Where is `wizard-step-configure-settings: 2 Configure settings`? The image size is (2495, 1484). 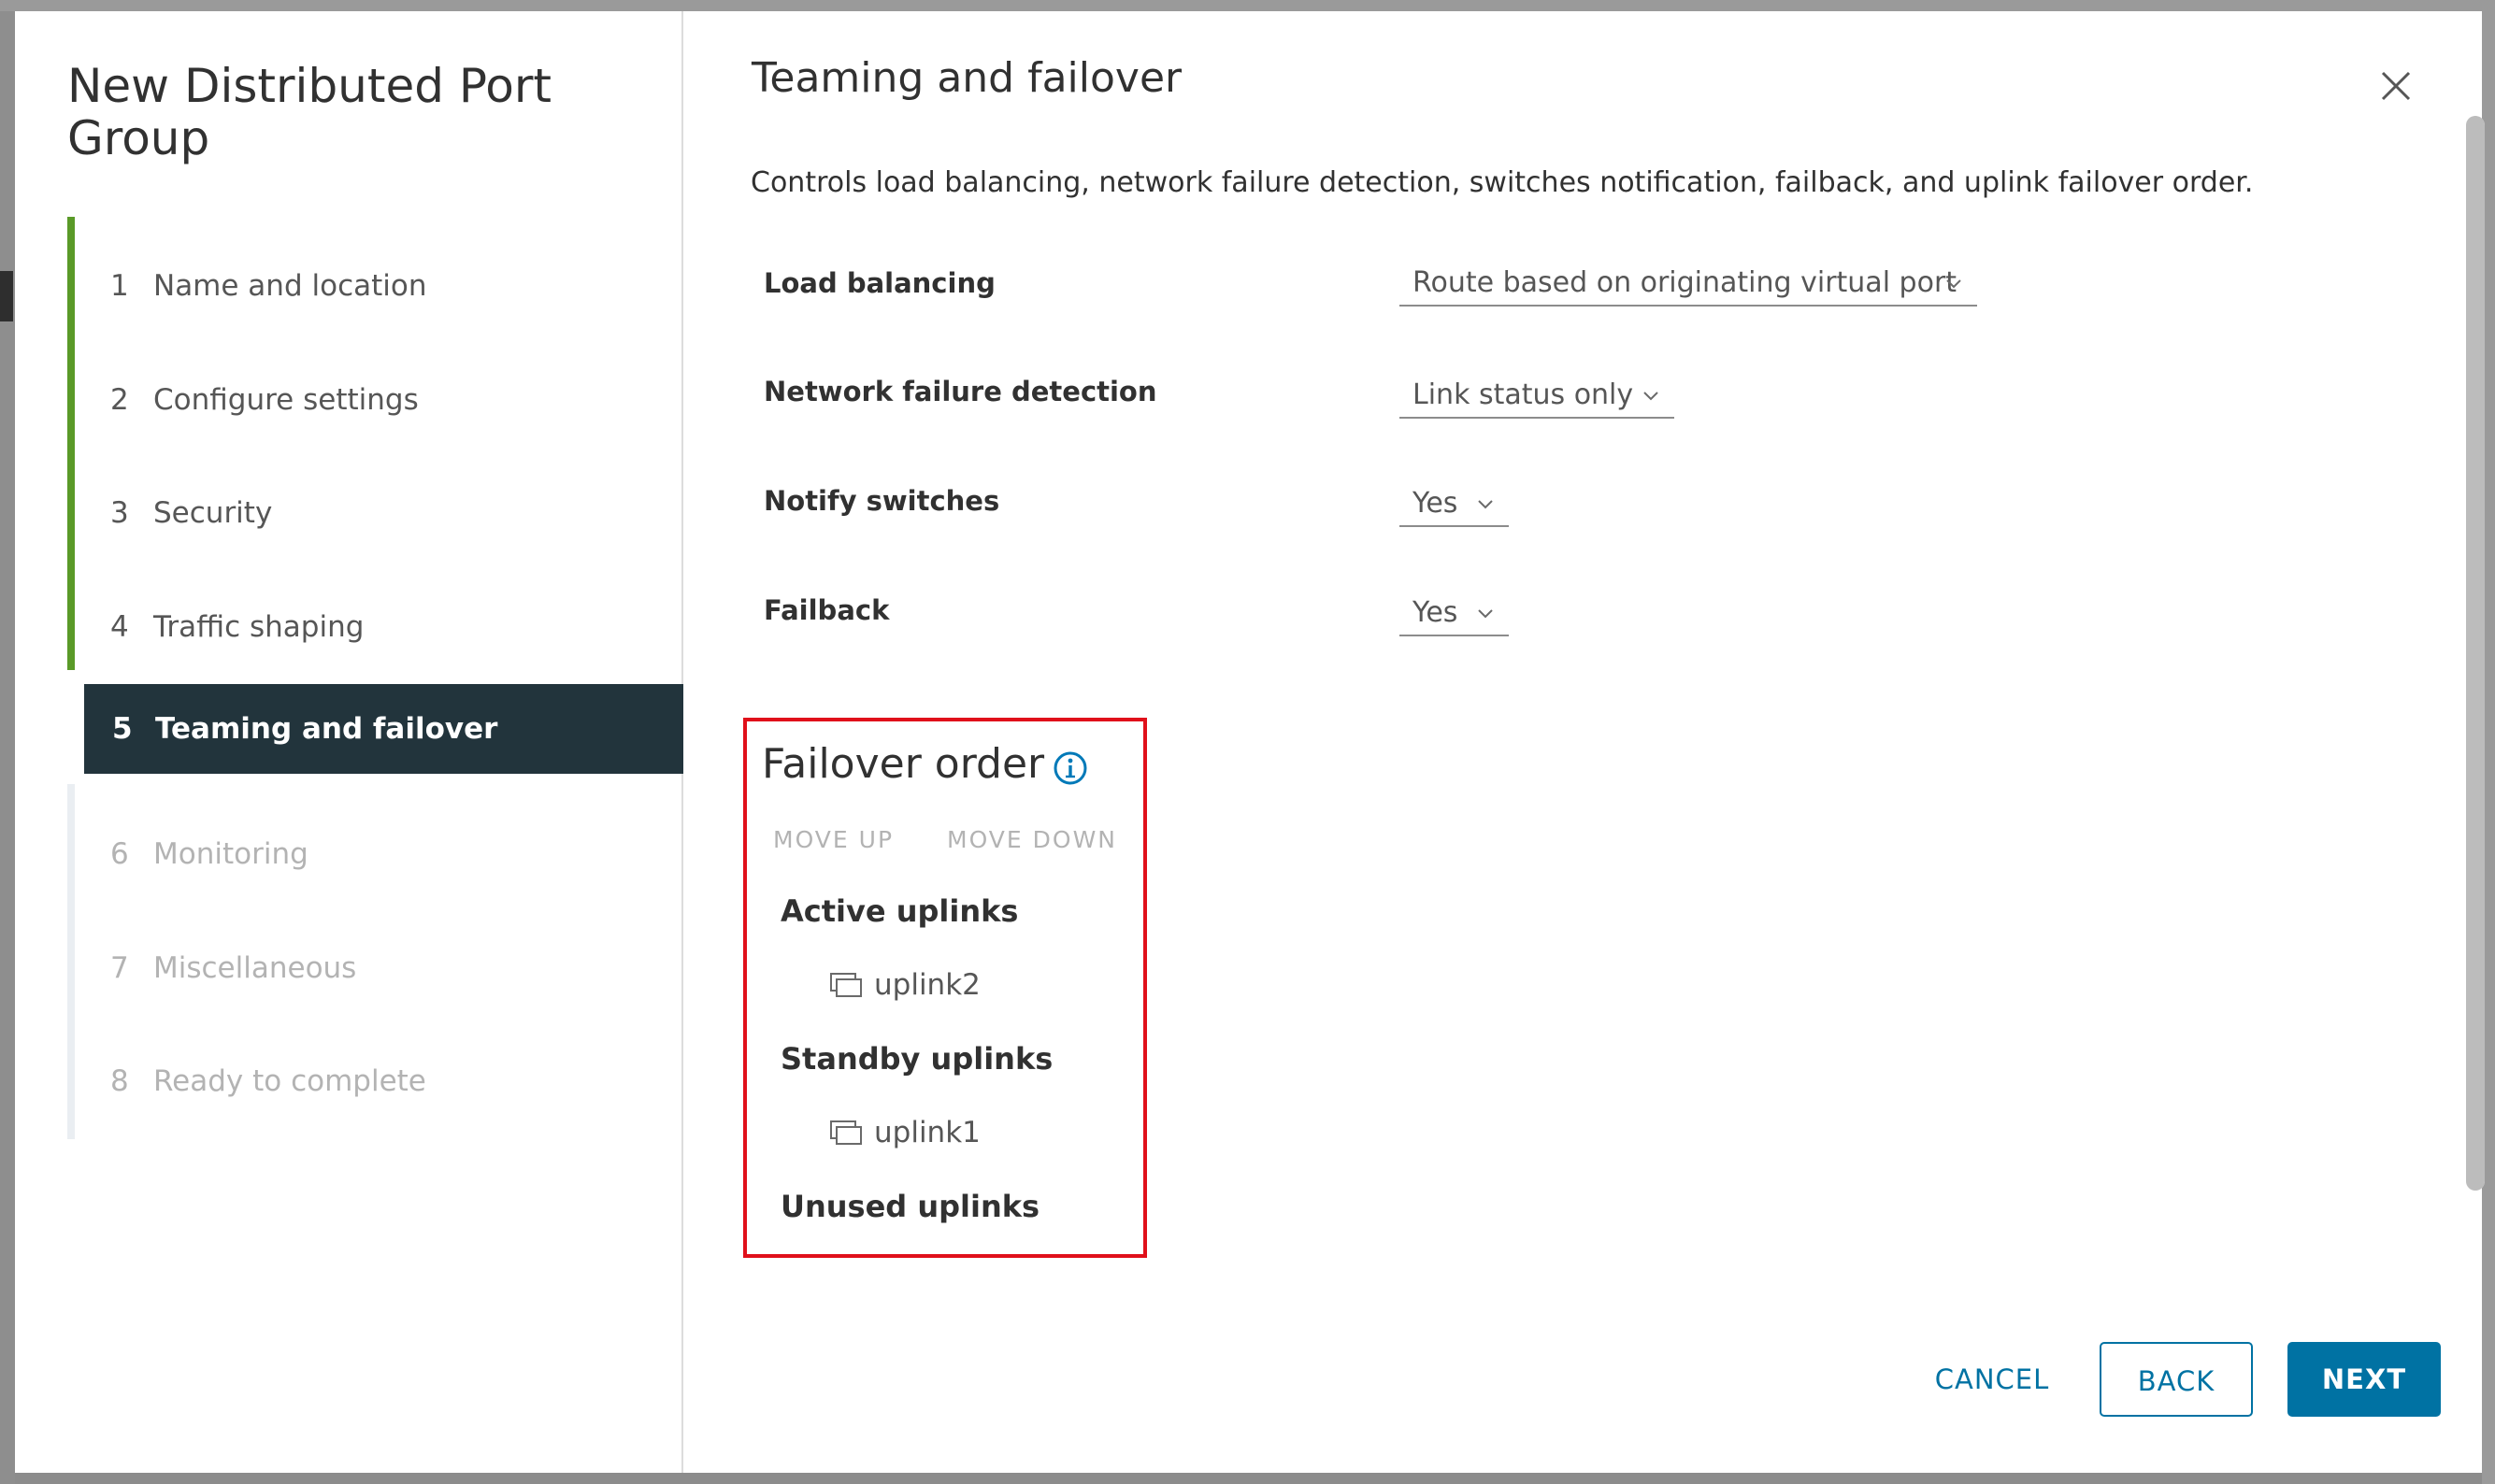 wizard-step-configure-settings: 2 Configure settings is located at coordinates (381, 400).